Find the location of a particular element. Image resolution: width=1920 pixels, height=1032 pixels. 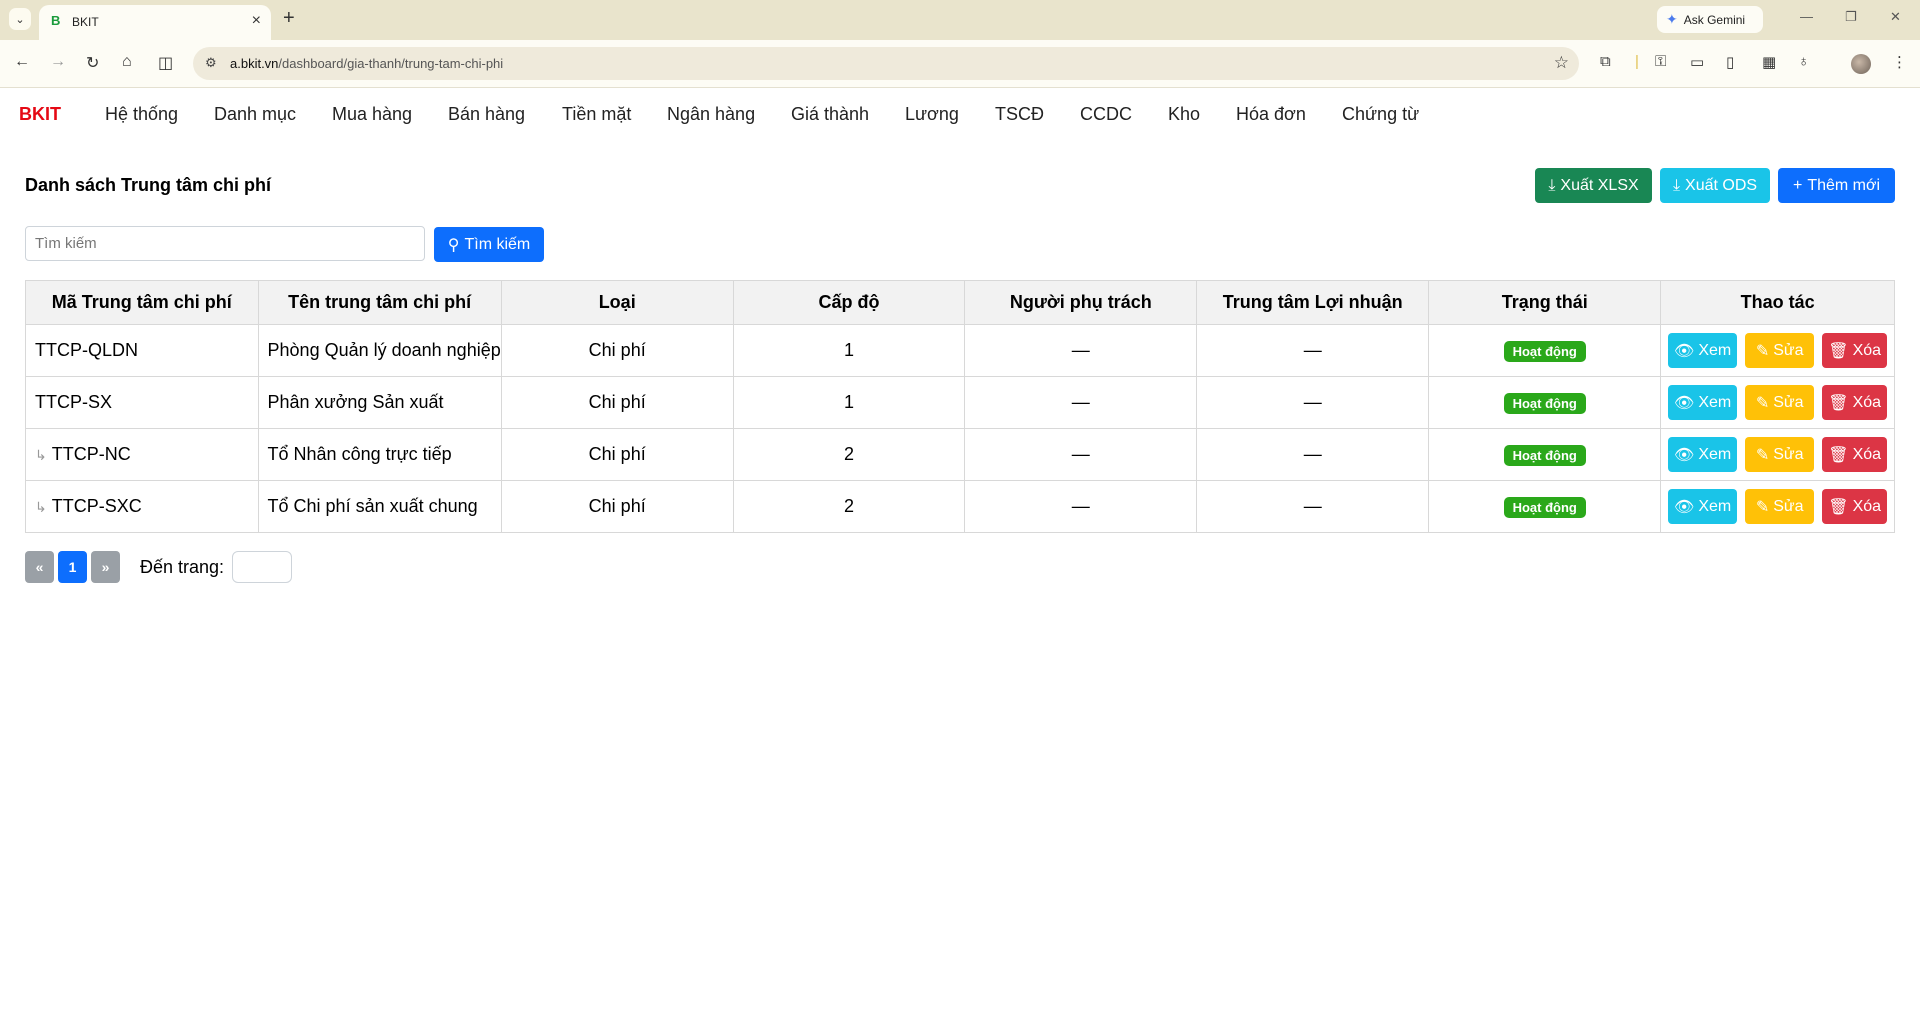

search-button: ⚲ Tìm kiếm is located at coordinates (489, 244).